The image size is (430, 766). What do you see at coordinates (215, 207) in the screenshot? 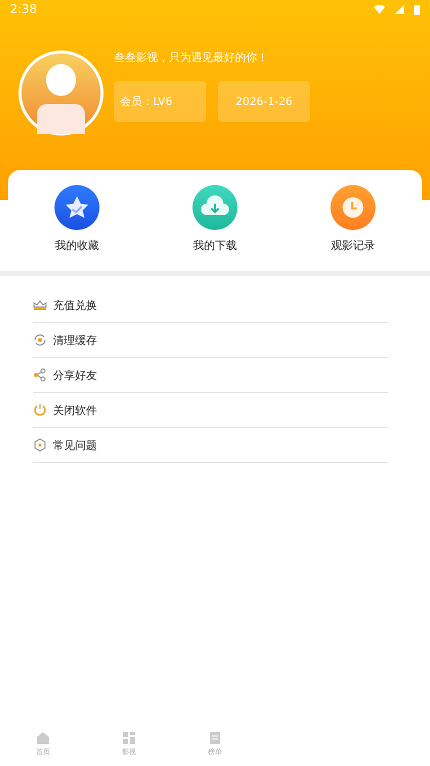
I see `cloud-download-icon` at bounding box center [215, 207].